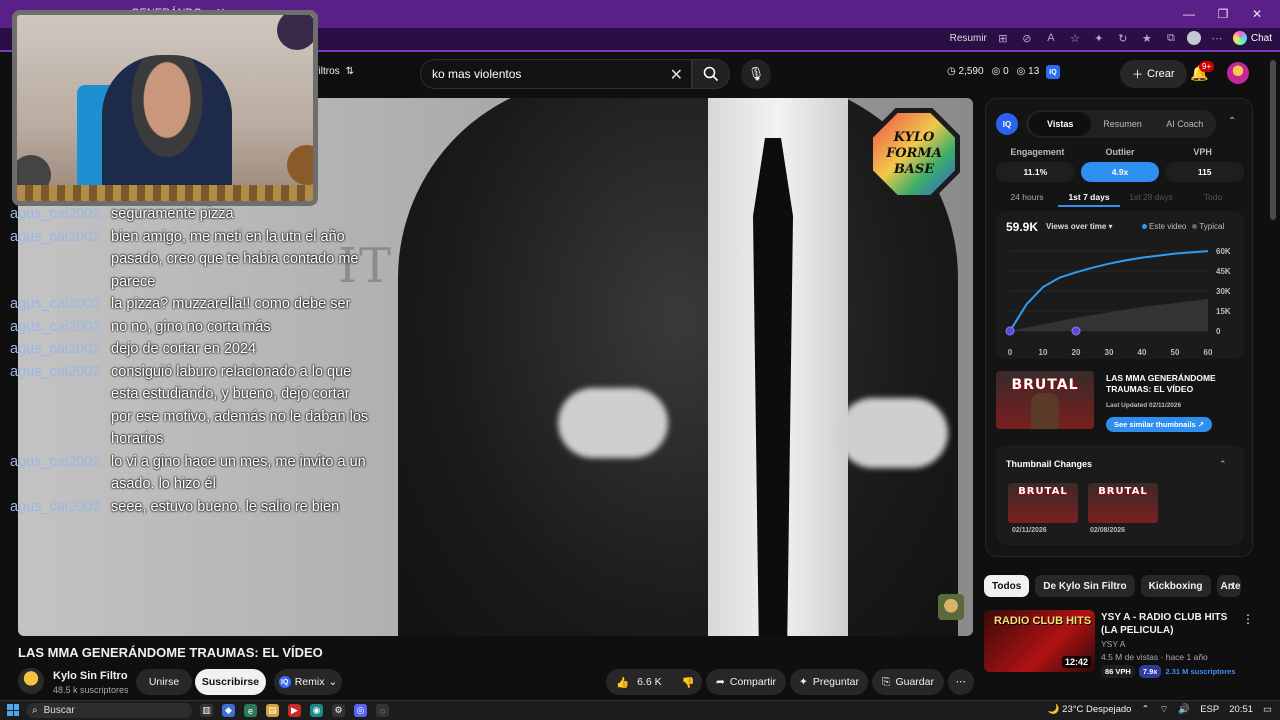 The height and width of the screenshot is (720, 1280). I want to click on tab-resumen: Resumen, so click(1122, 124).